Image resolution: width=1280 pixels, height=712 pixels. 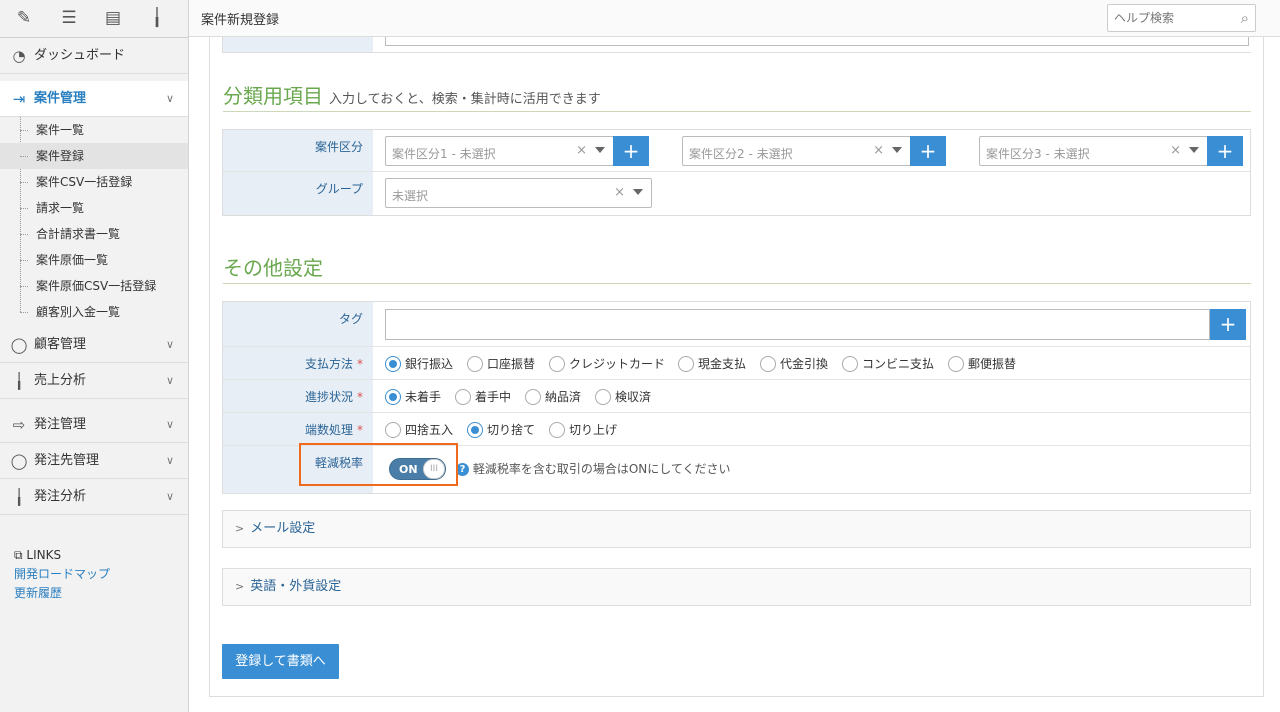 What do you see at coordinates (928, 151) in the screenshot?
I see `add-category-2-button: +` at bounding box center [928, 151].